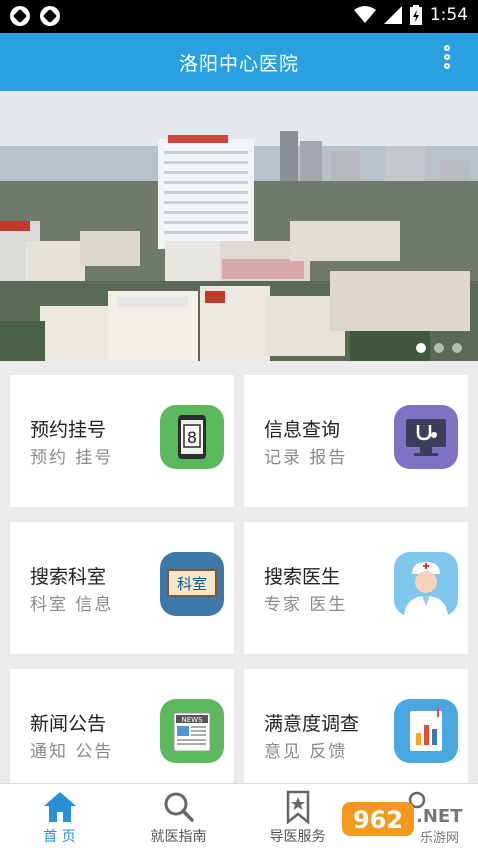 The width and height of the screenshot is (478, 850). I want to click on card-title: 预约挂号, so click(68, 430).